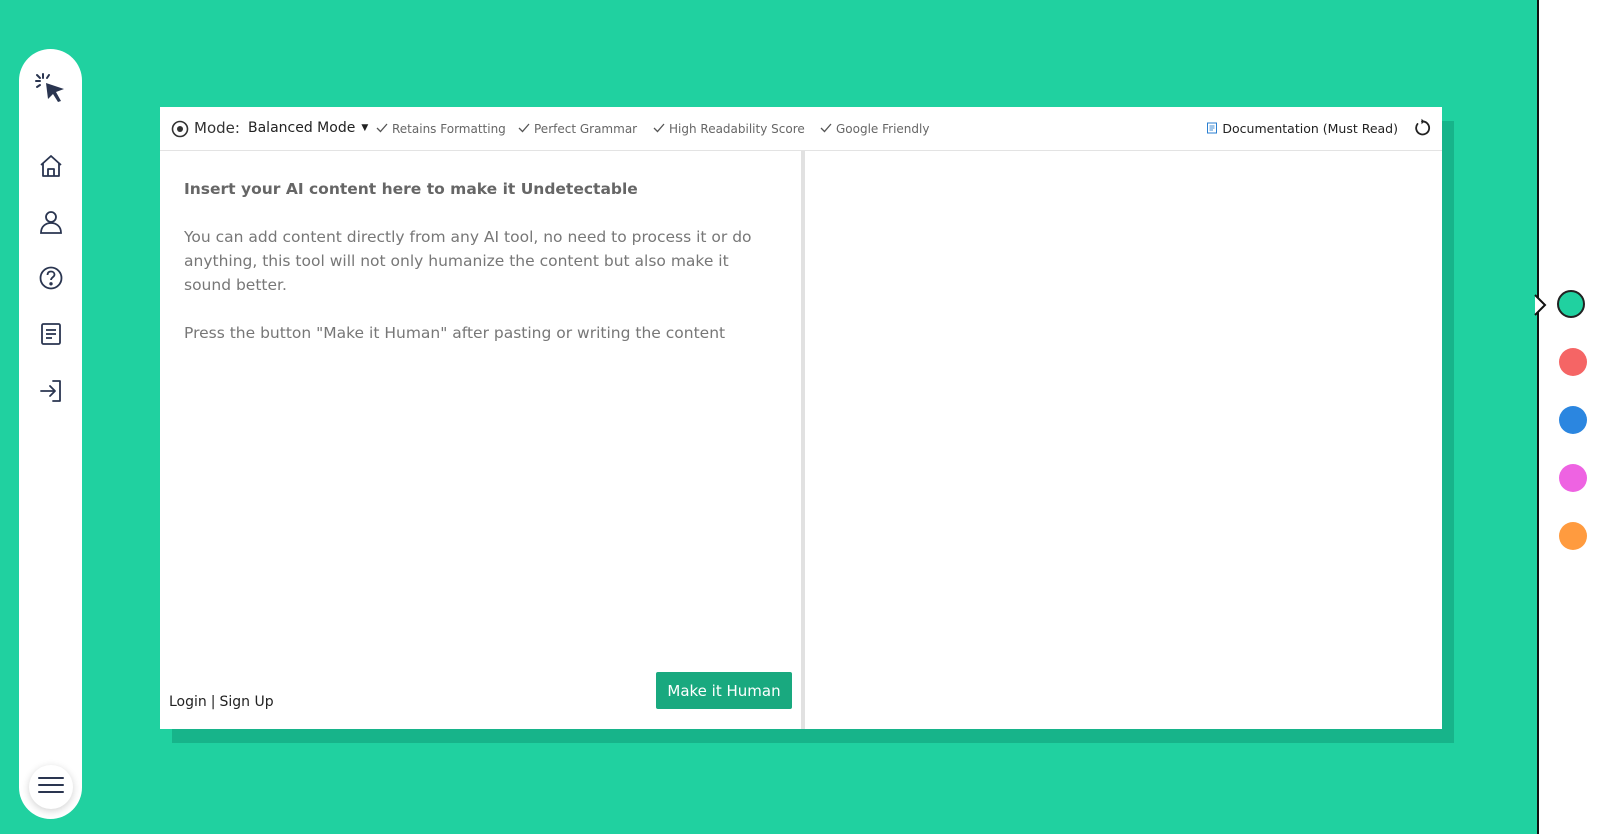  What do you see at coordinates (51, 89) in the screenshot?
I see `cursor-click-logo` at bounding box center [51, 89].